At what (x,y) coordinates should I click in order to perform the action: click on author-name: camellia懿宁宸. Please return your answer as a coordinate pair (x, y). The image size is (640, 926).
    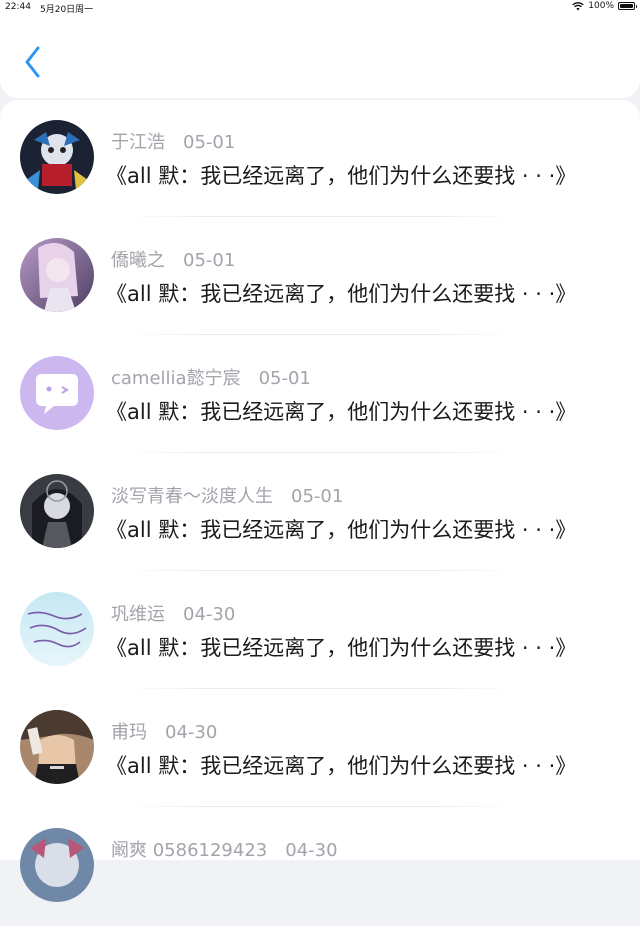
    Looking at the image, I should click on (176, 378).